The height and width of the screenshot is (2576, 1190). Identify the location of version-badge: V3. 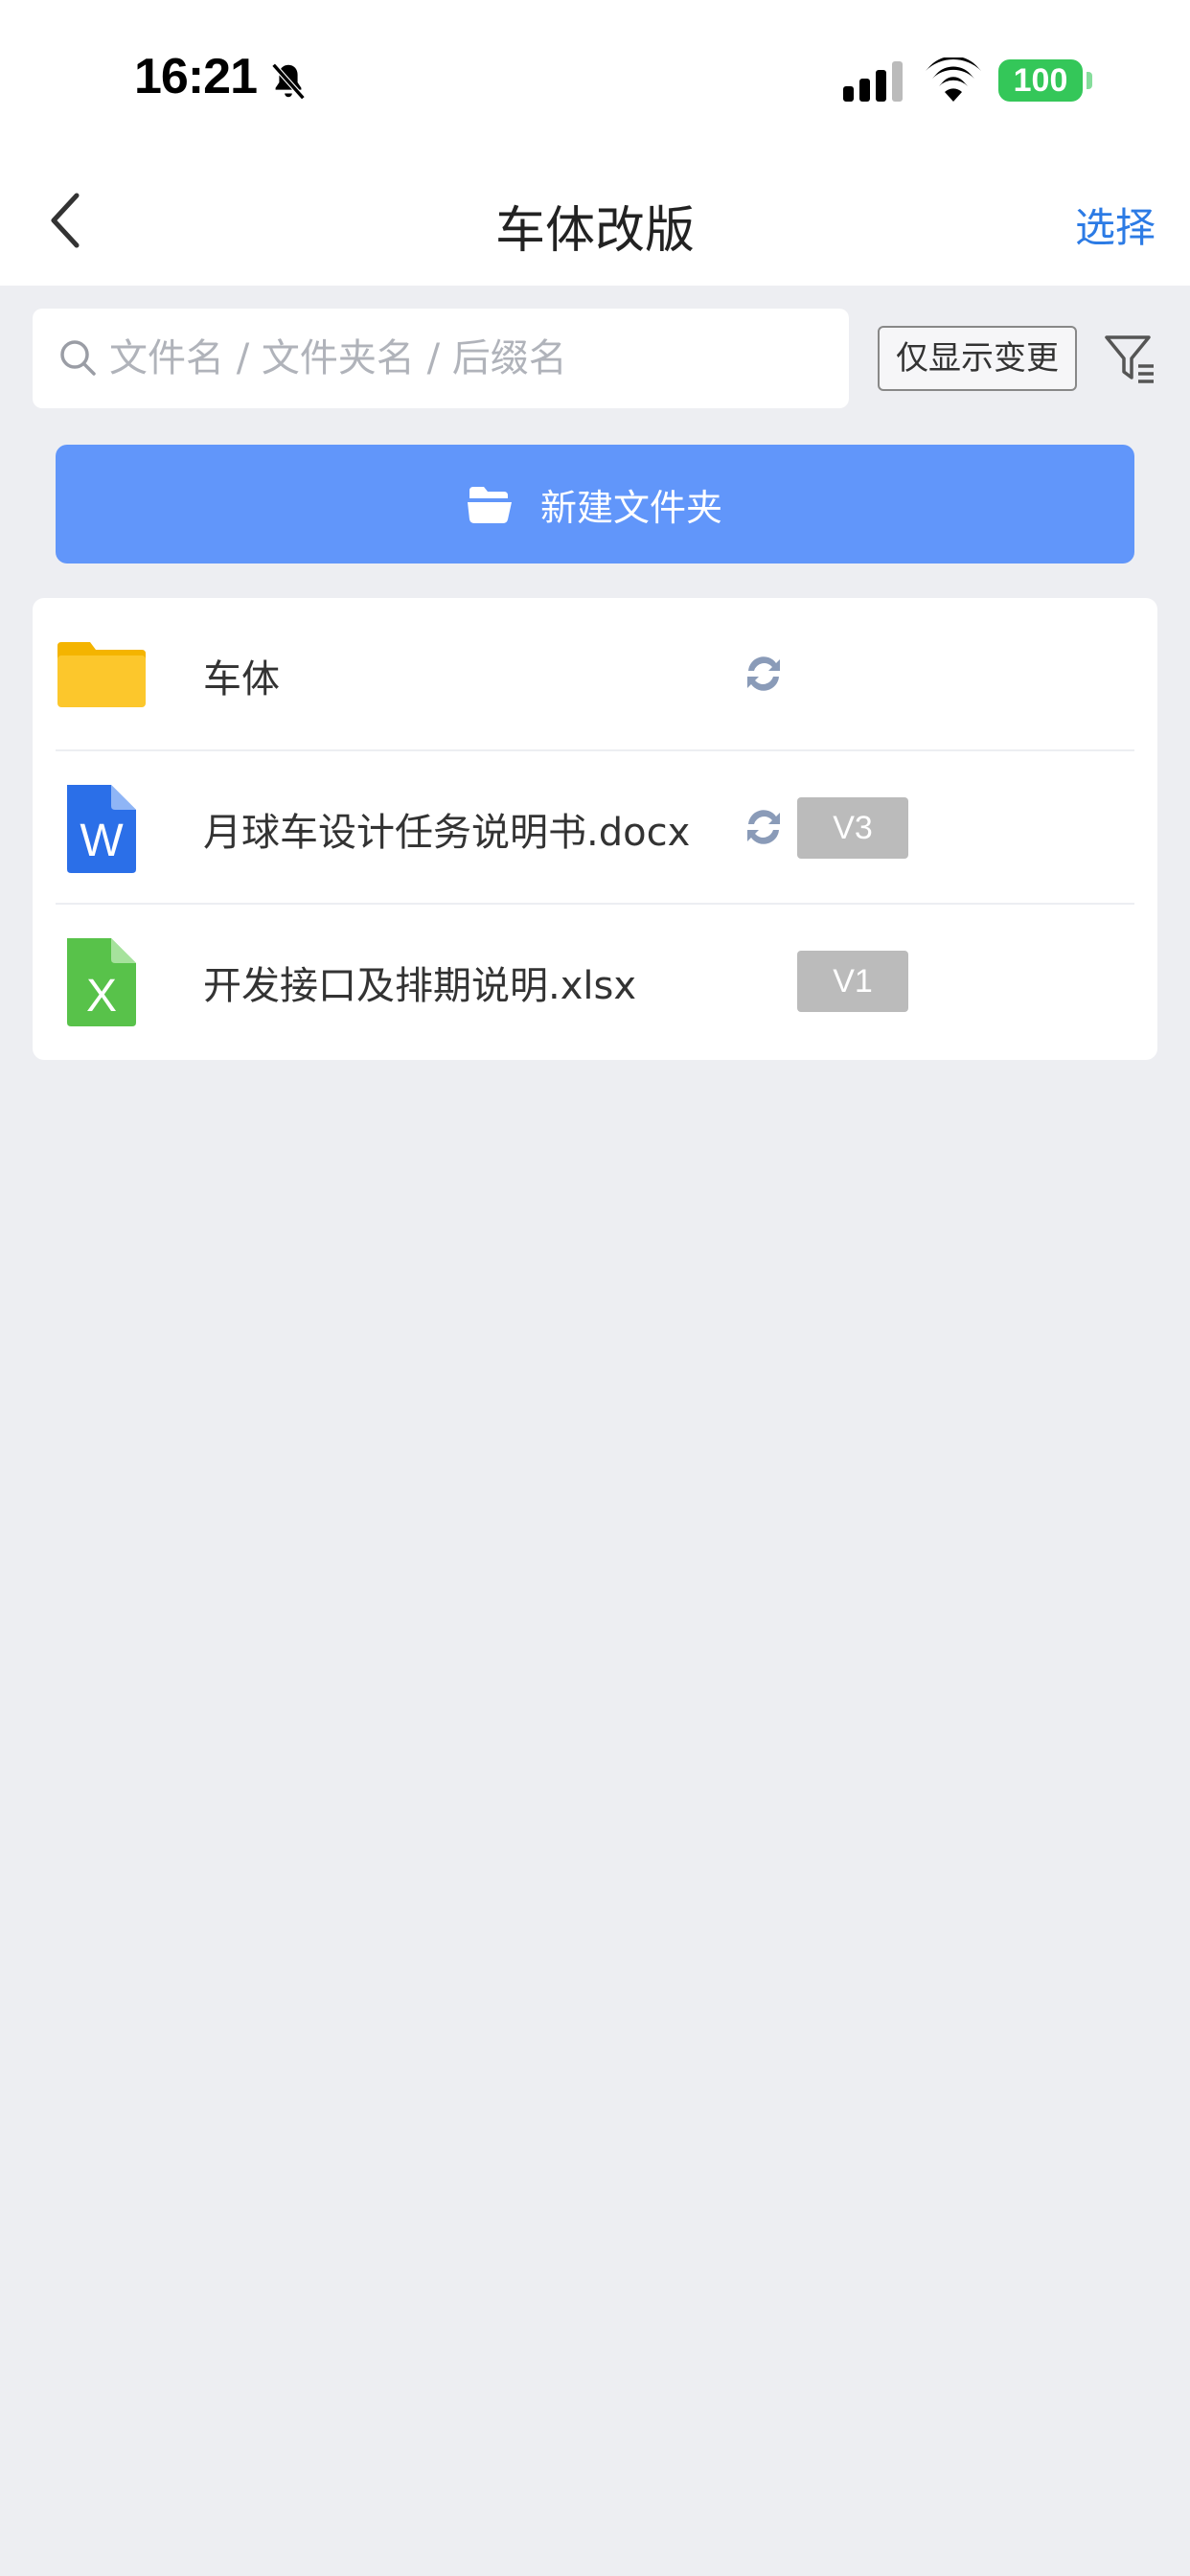
(853, 828).